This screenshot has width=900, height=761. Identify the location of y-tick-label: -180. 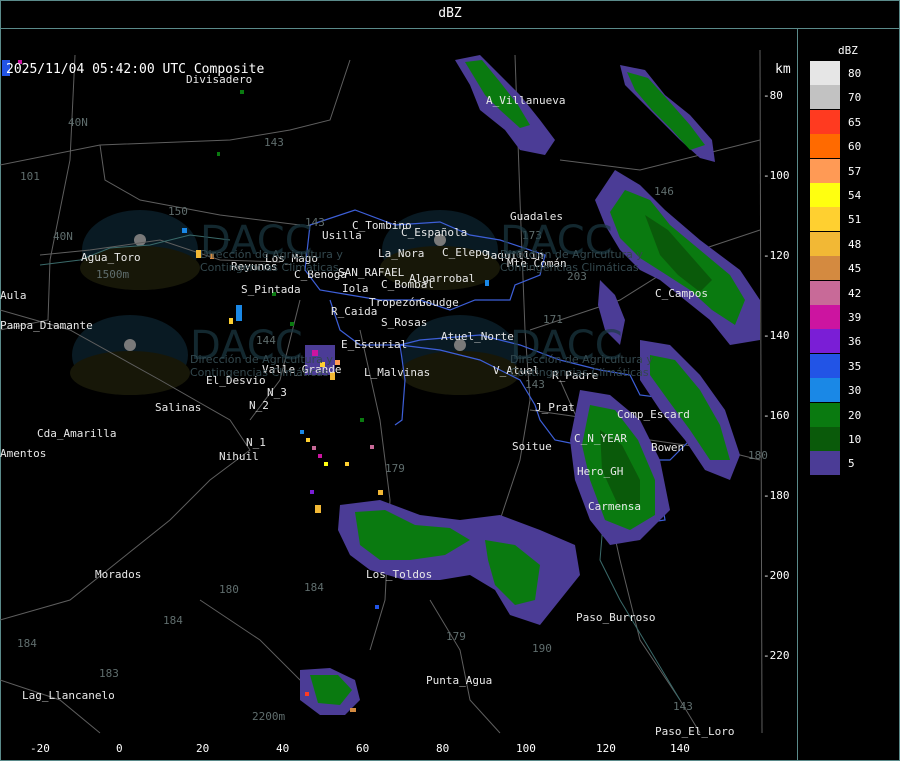
(776, 495).